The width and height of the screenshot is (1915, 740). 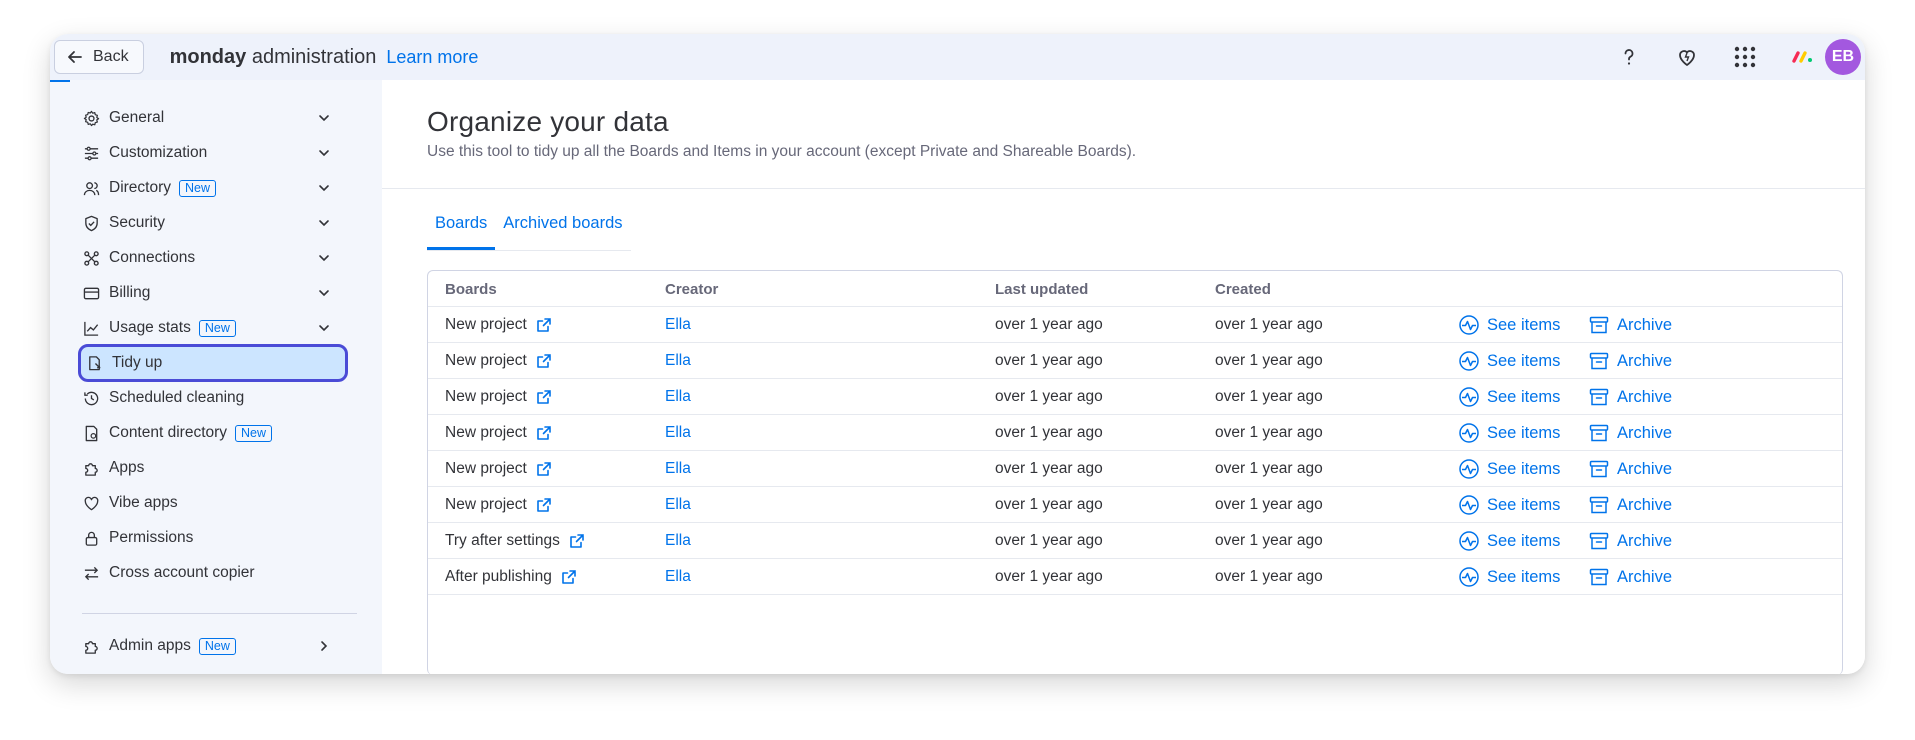 I want to click on sidebar-item-cross-account-copier: Cross account copier, so click(x=213, y=573).